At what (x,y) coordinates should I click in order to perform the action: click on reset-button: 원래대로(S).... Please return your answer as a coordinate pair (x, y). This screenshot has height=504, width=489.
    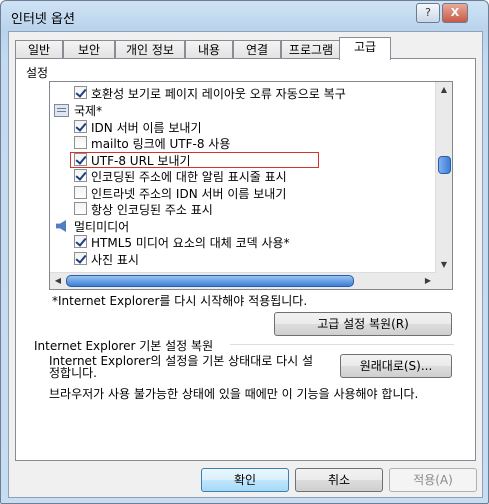
    Looking at the image, I should click on (396, 366).